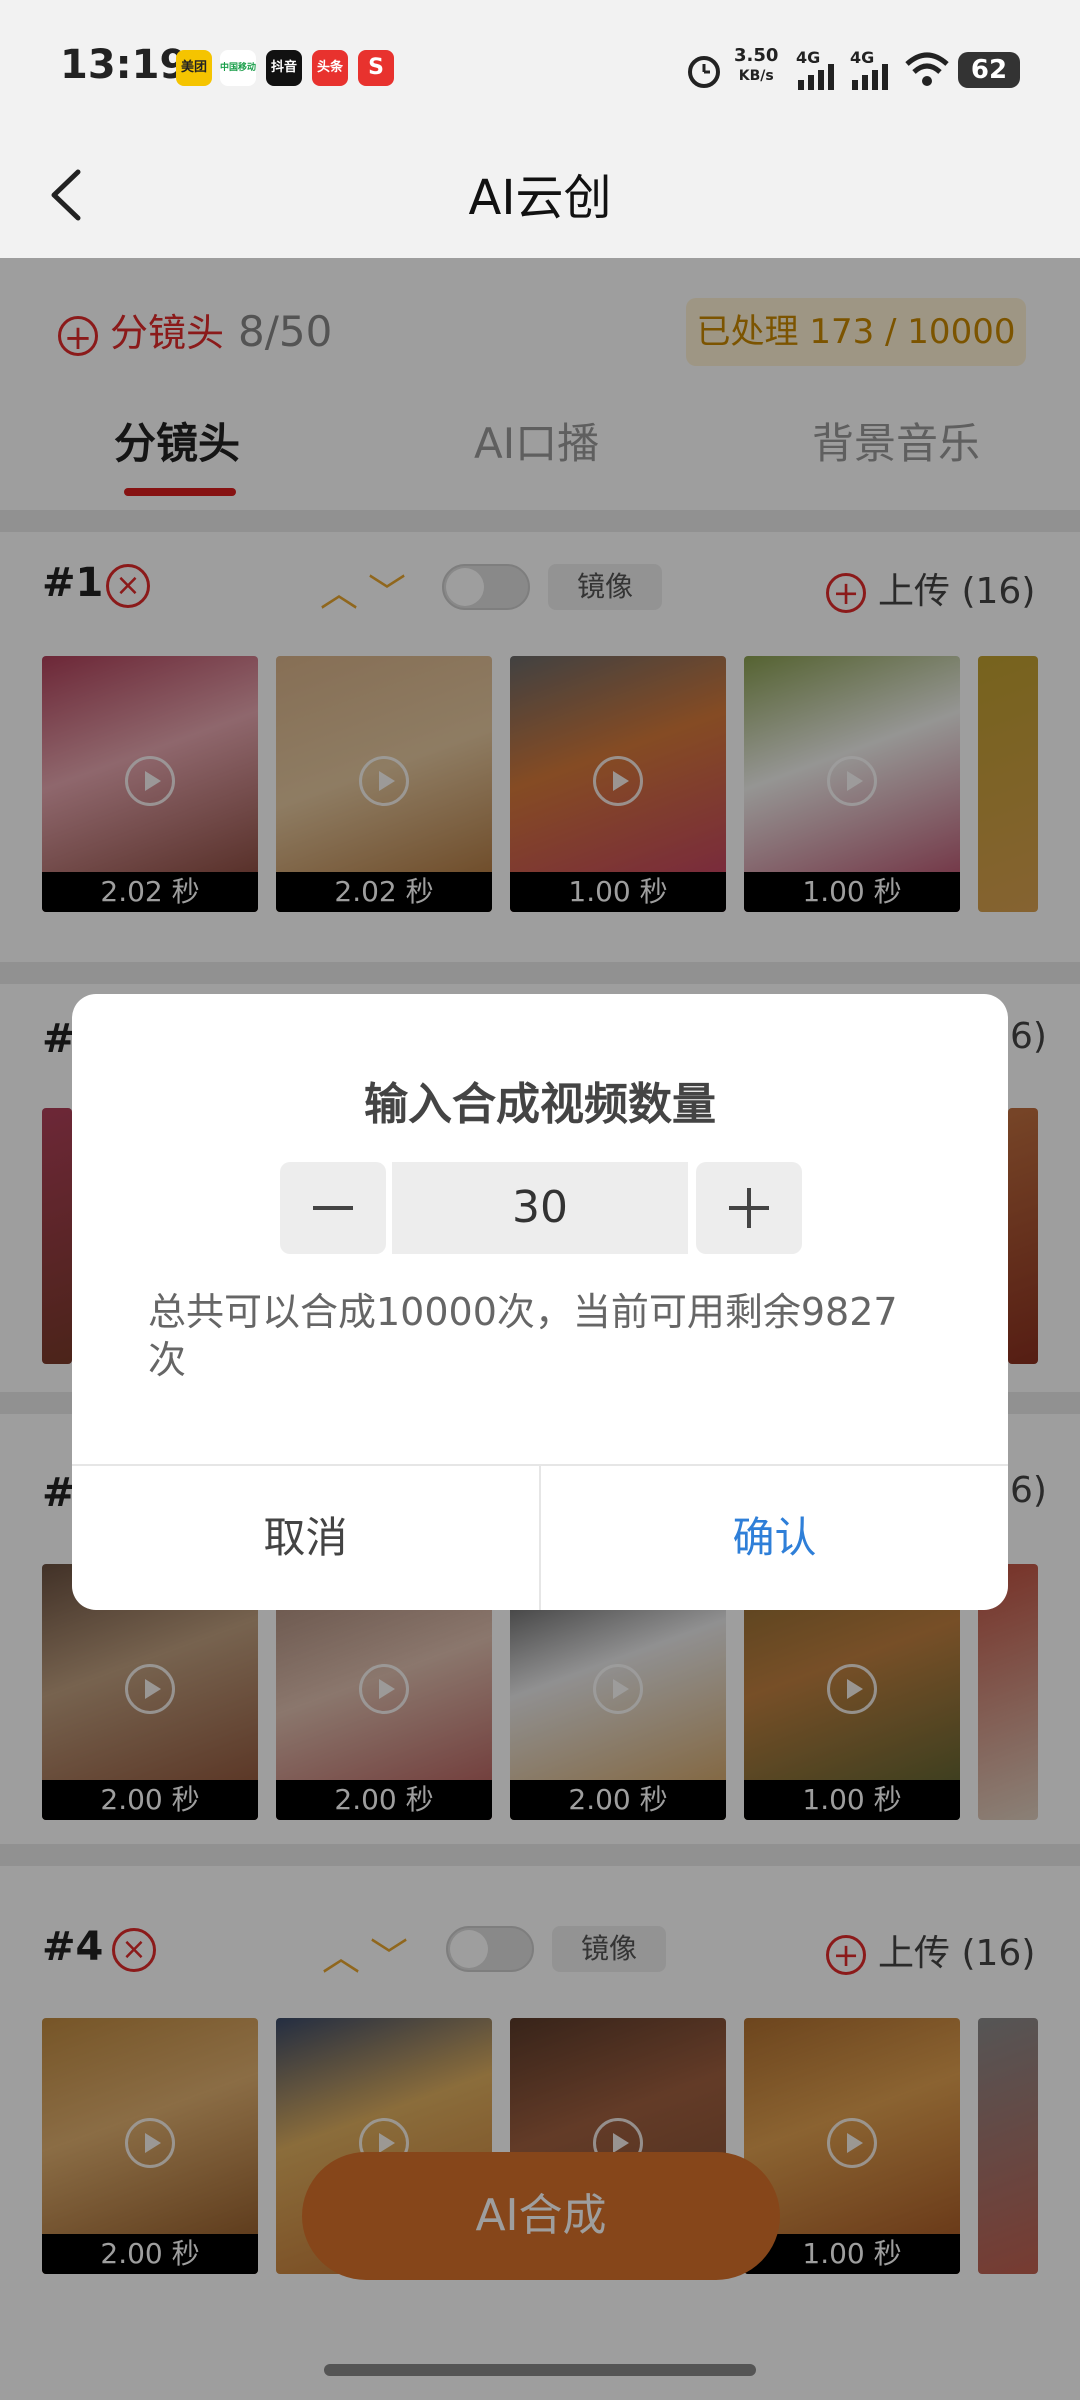 The image size is (1080, 2400). I want to click on douyin-app-icon: 抖音, so click(284, 68).